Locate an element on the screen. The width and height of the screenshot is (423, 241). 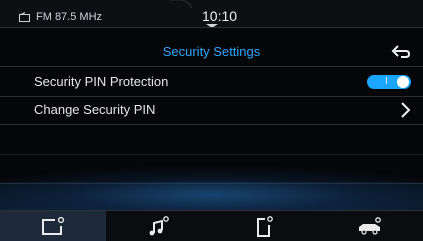
phone-settings-icon is located at coordinates (265, 226).